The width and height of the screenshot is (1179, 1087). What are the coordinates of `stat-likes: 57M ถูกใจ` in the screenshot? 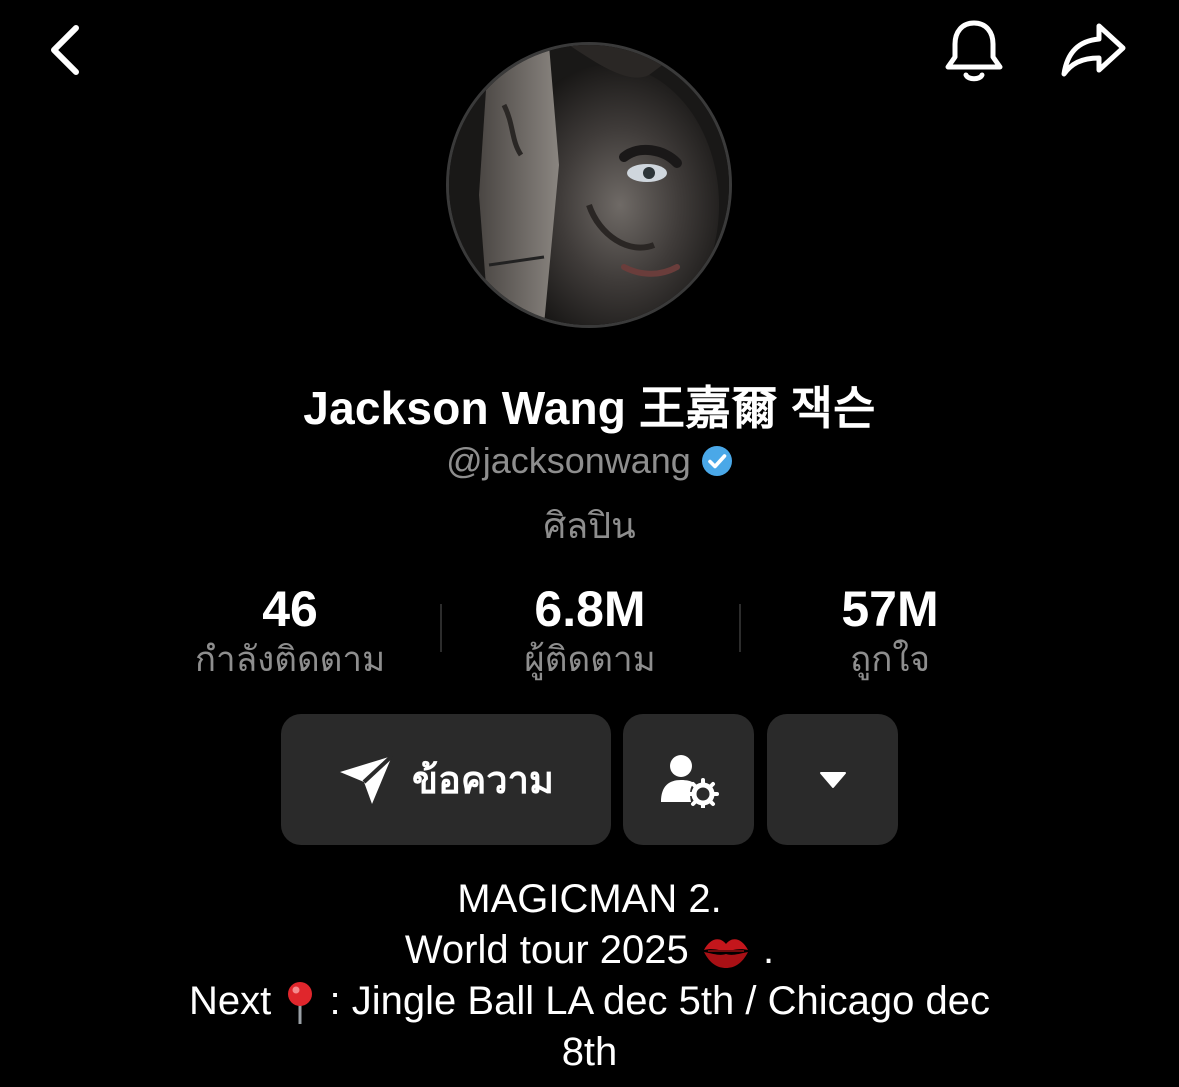 It's located at (890, 631).